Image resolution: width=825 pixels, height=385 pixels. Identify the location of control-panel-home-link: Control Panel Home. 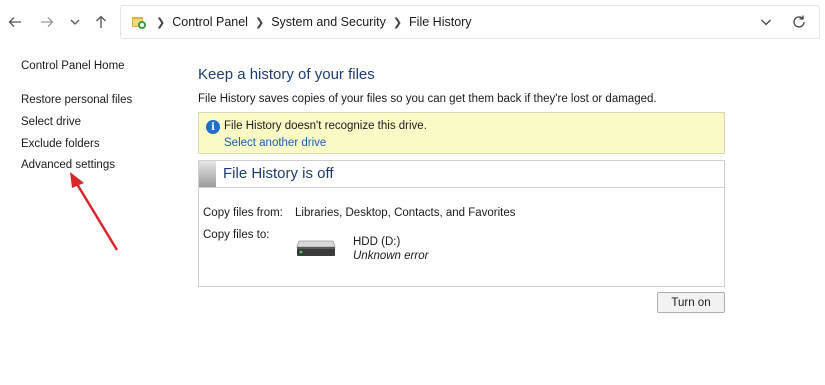
(73, 66).